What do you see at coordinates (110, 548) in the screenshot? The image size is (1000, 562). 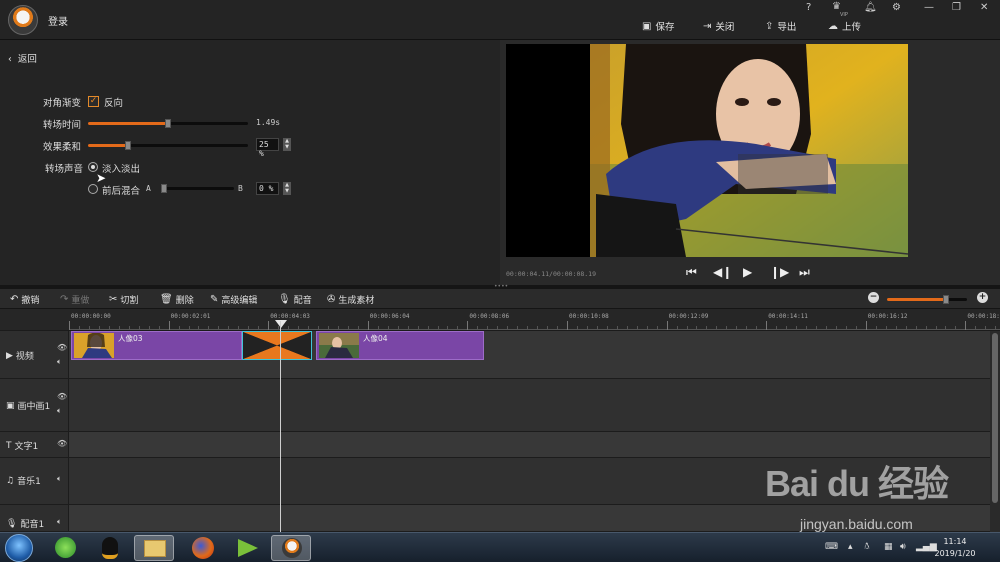 I see `taskbar-app-qq` at bounding box center [110, 548].